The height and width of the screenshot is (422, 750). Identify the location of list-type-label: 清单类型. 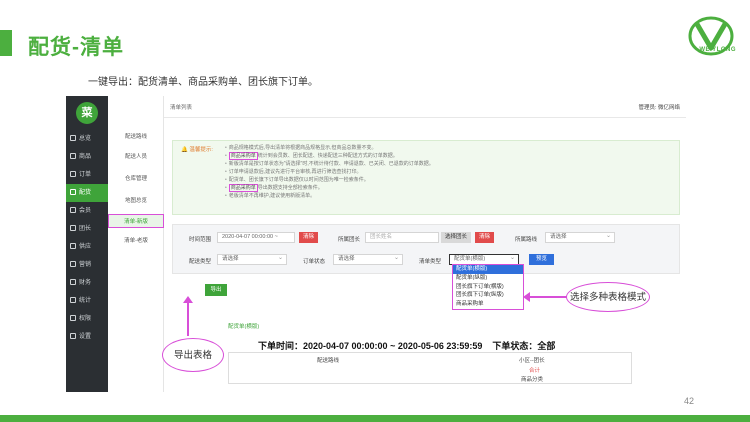
(430, 262).